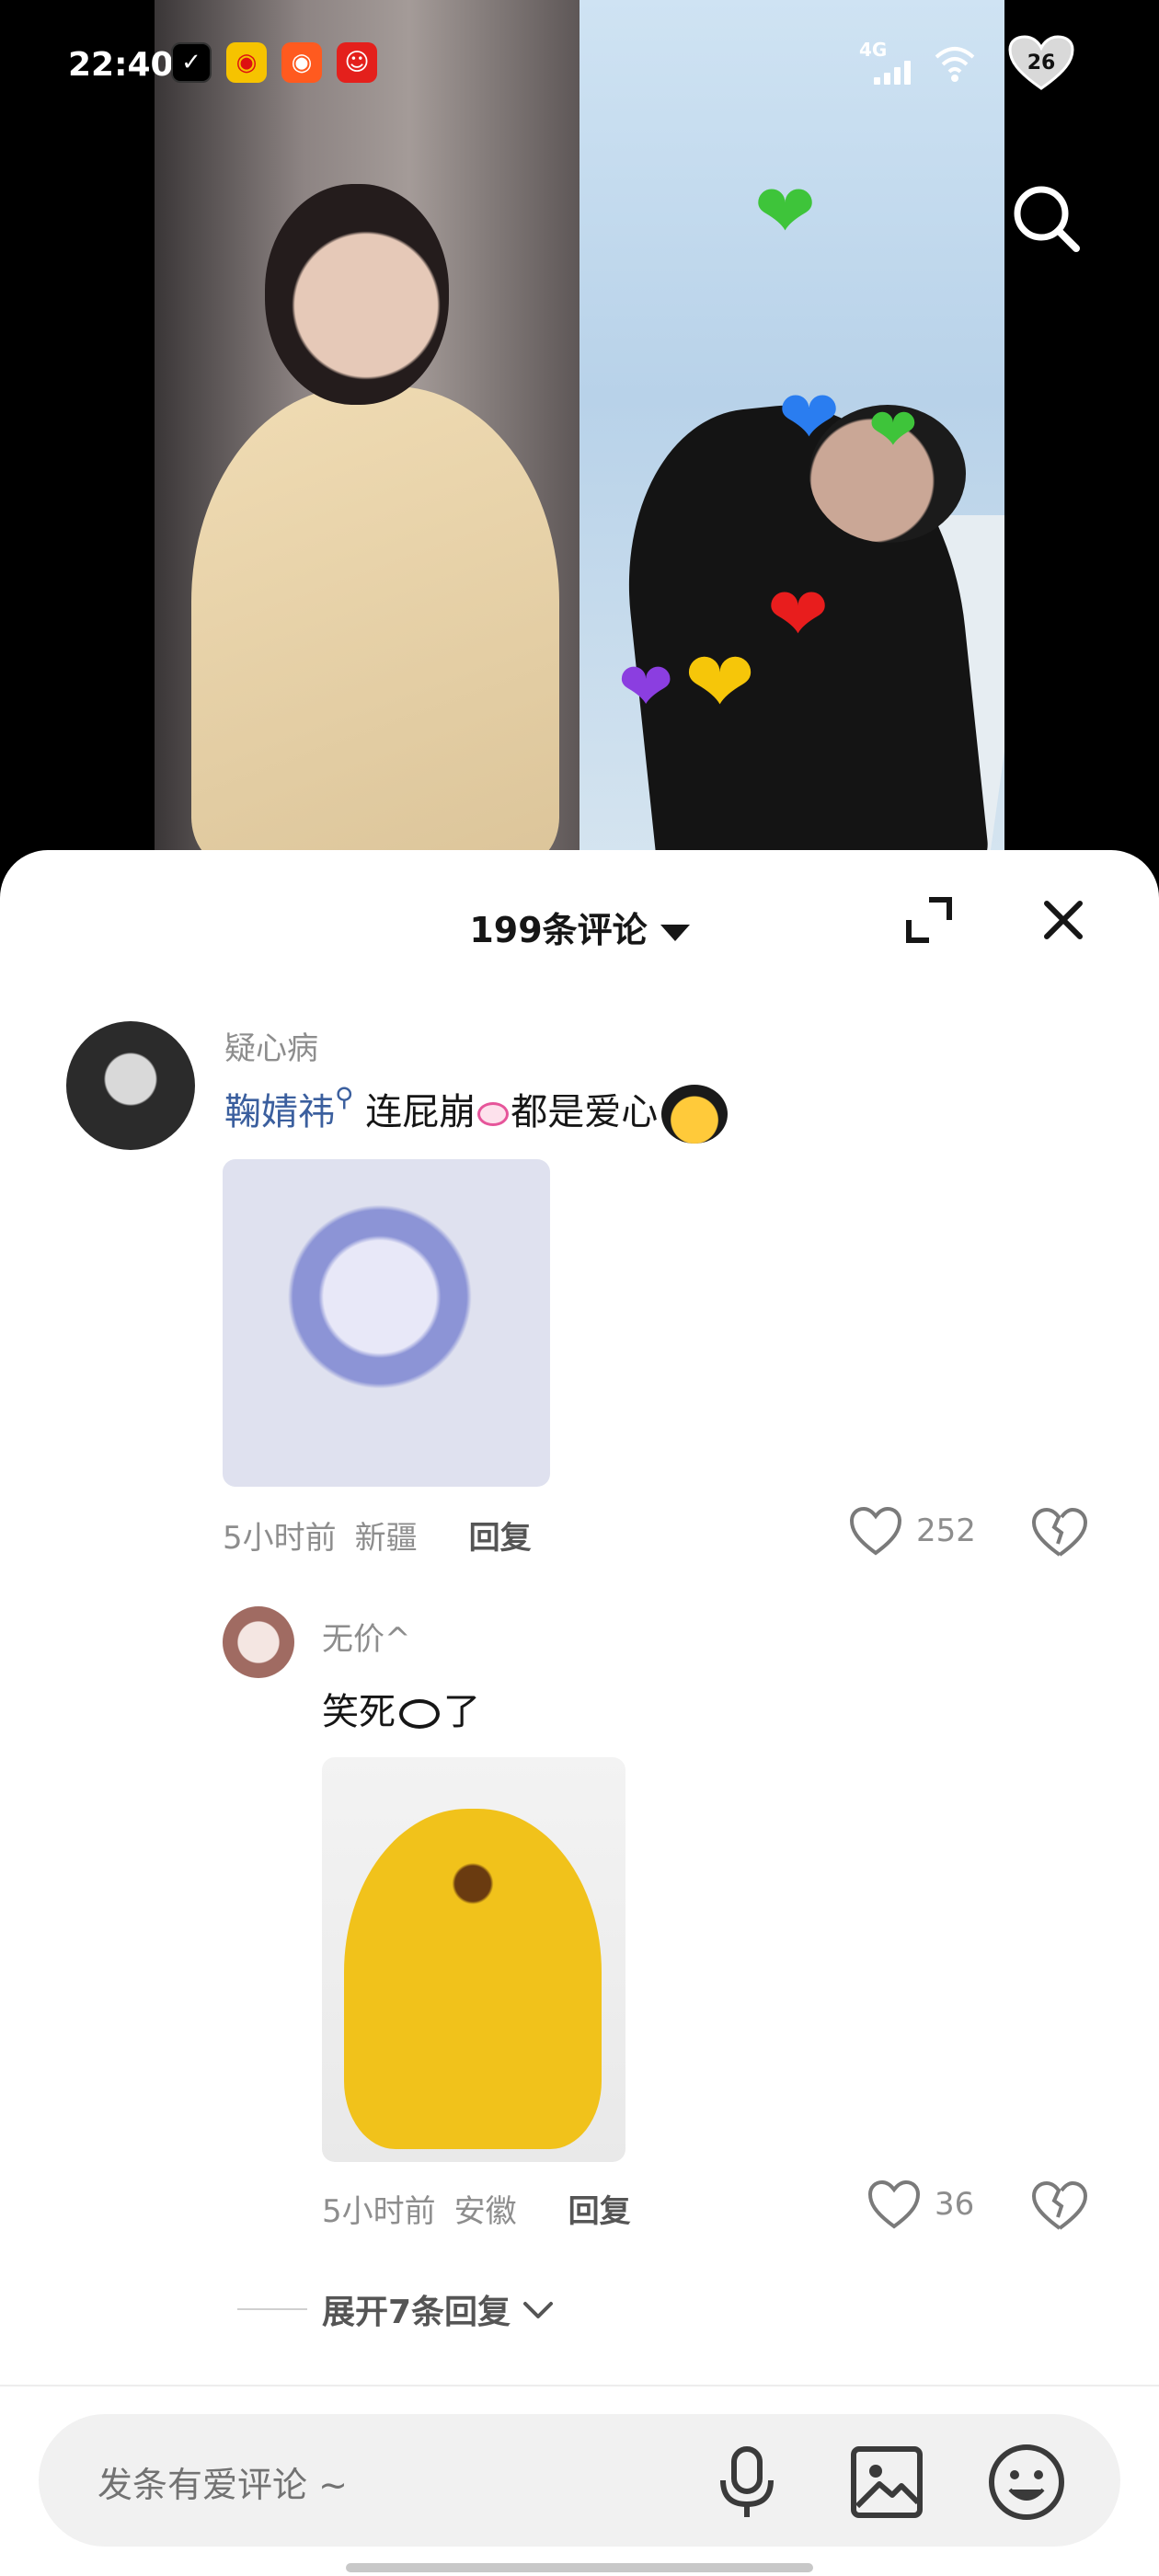 This screenshot has width=1159, height=2576. What do you see at coordinates (473, 1979) in the screenshot?
I see `sticker-figure` at bounding box center [473, 1979].